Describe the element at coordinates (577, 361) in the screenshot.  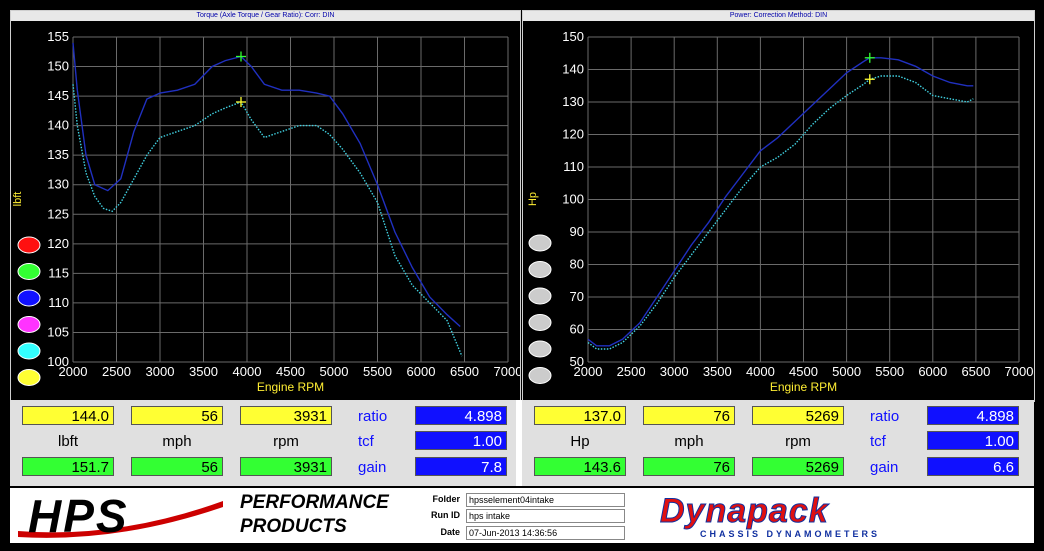
I see `y-tick-label: 50` at that location.